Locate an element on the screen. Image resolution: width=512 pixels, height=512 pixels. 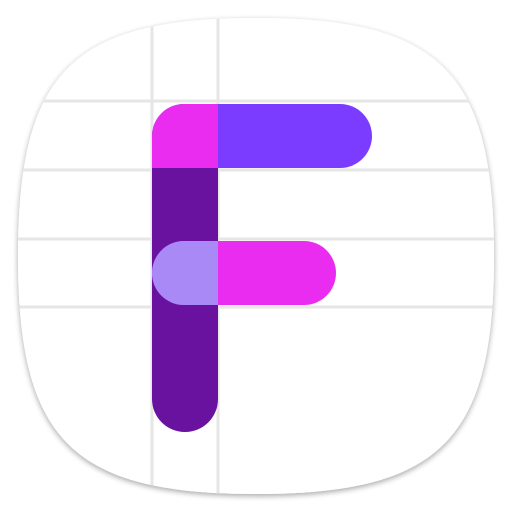
f-middle-cap is located at coordinates (185, 273).